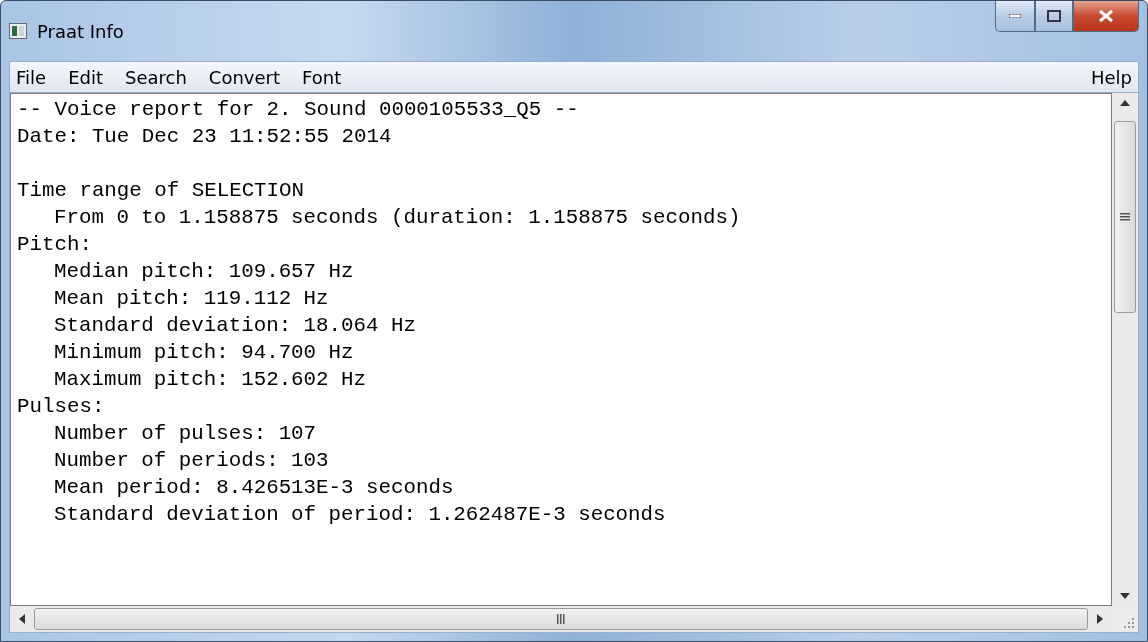 Image resolution: width=1148 pixels, height=642 pixels. Describe the element at coordinates (244, 77) in the screenshot. I see `menu-item: Convert` at that location.